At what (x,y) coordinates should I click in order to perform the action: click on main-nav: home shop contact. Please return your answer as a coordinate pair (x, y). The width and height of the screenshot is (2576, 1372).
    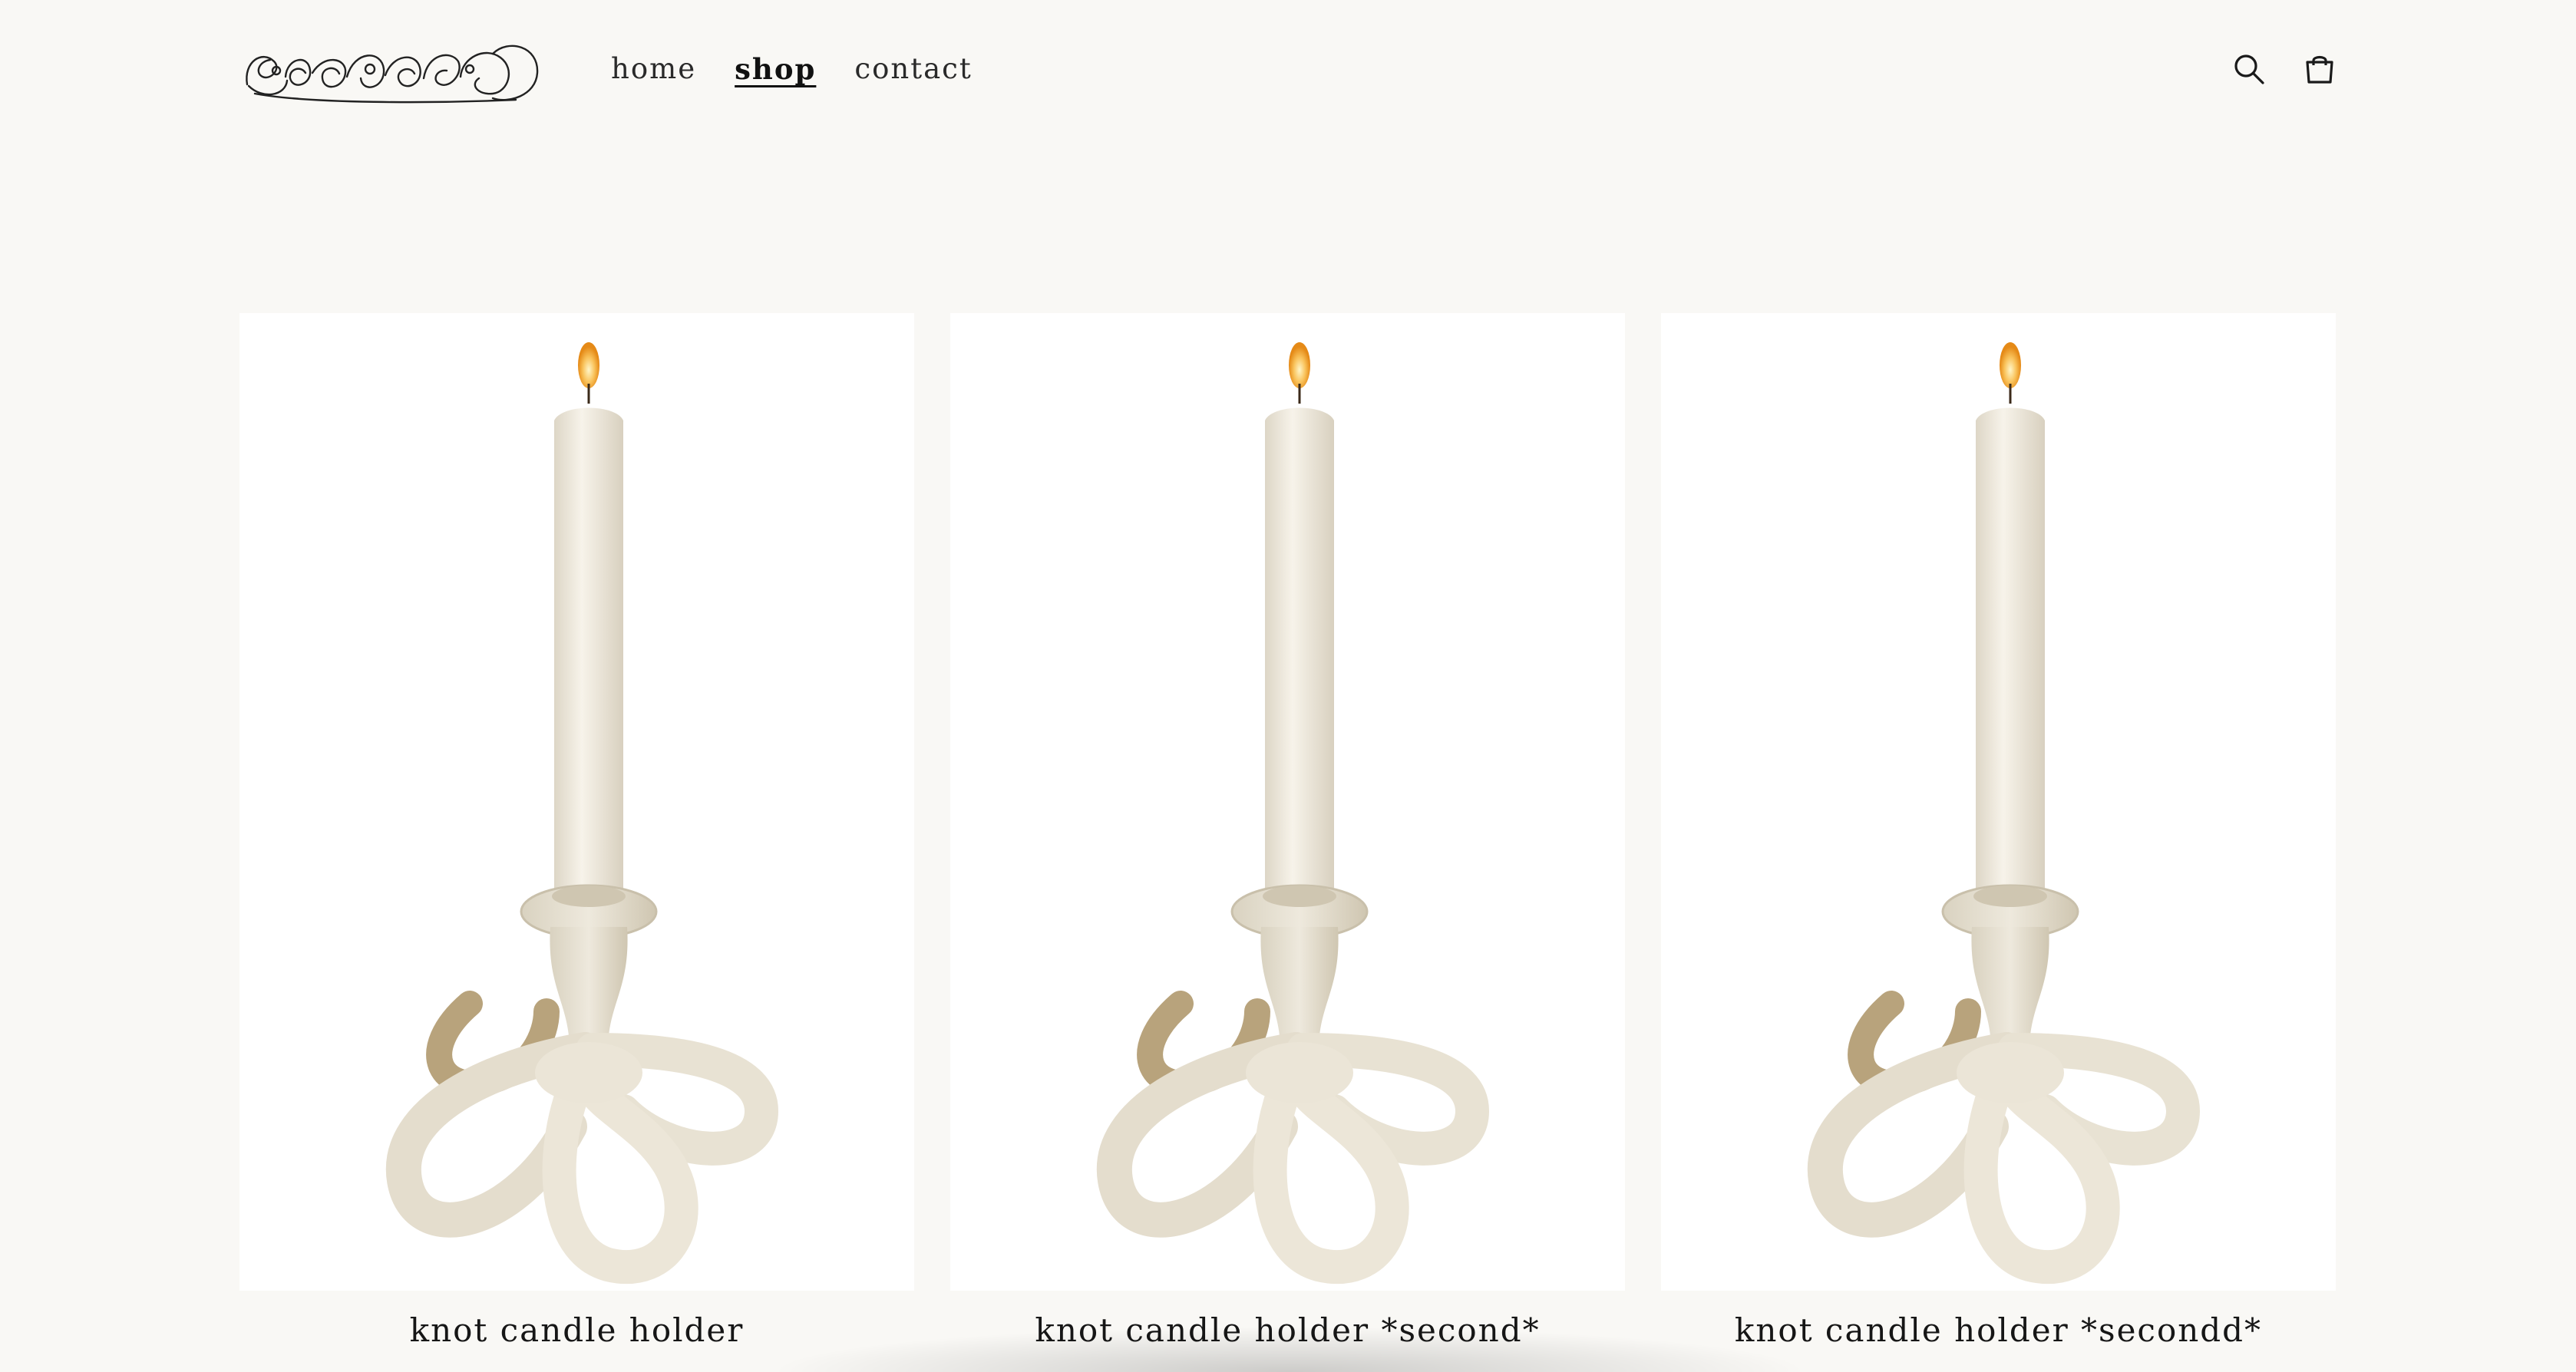
    Looking at the image, I should click on (792, 69).